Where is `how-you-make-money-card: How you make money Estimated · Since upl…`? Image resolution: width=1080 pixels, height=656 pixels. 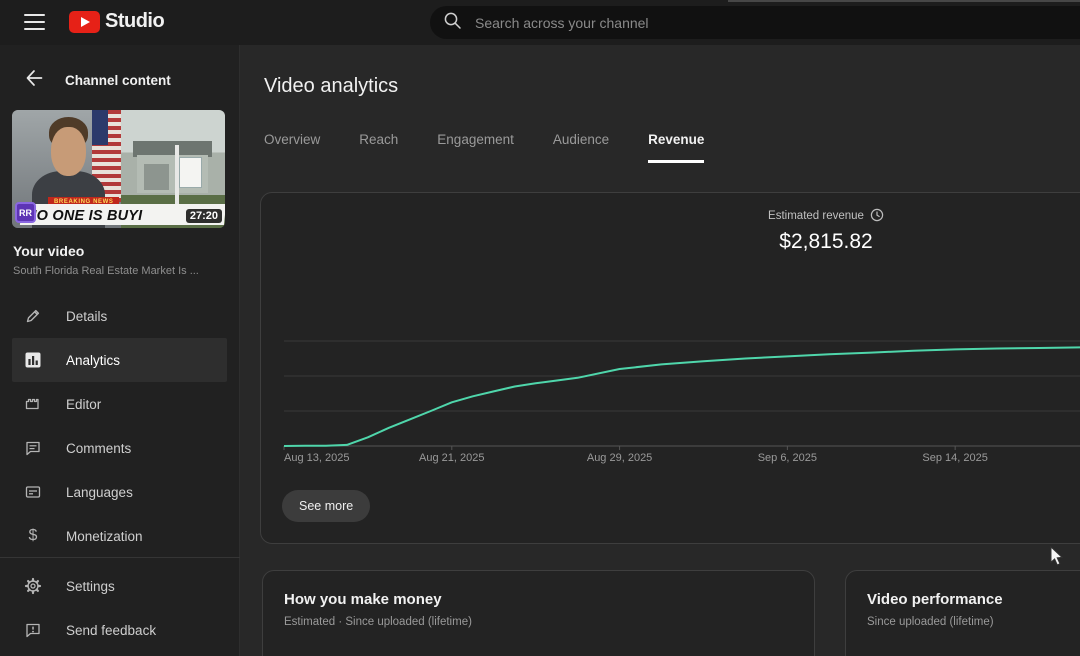
how-you-make-money-card: How you make money Estimated · Since upl… is located at coordinates (538, 613).